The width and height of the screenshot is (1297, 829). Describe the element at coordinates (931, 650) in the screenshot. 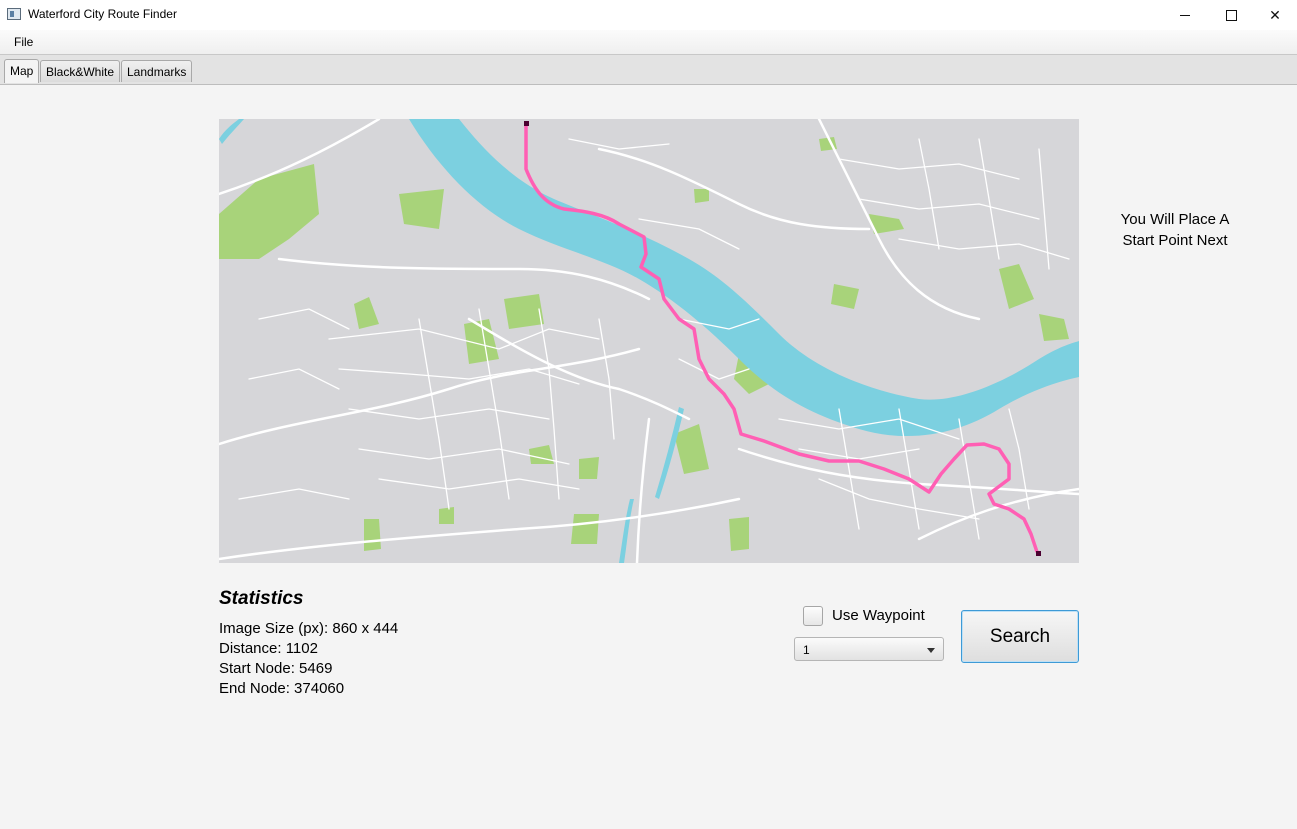

I see `chevron-down-icon` at that location.